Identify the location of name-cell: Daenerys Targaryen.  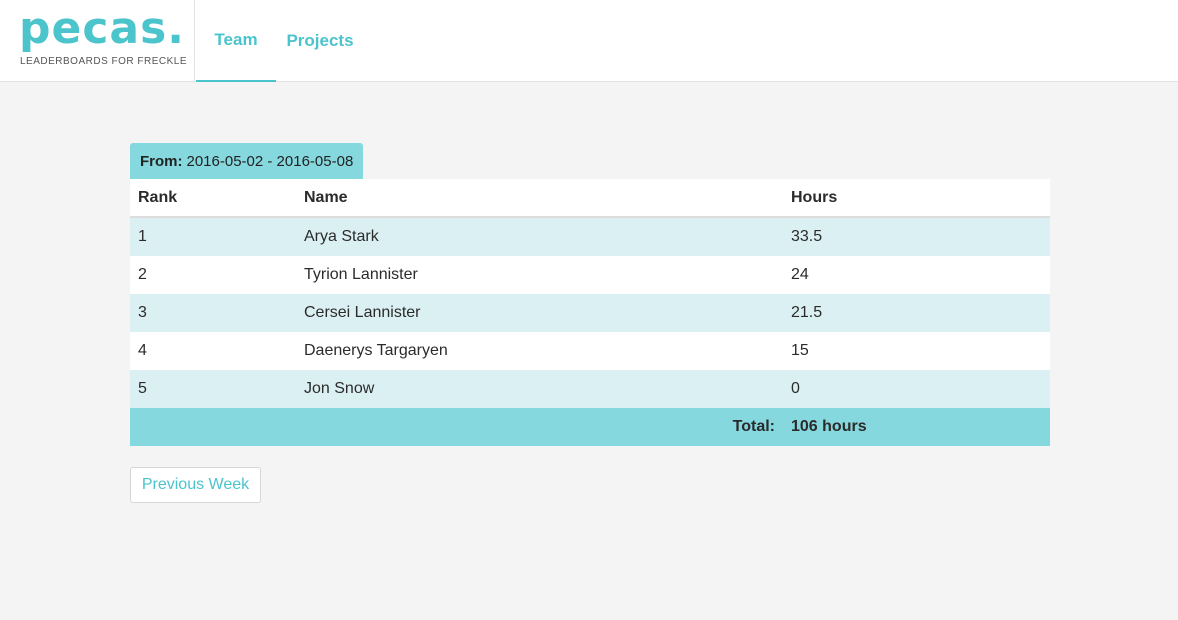
(376, 350).